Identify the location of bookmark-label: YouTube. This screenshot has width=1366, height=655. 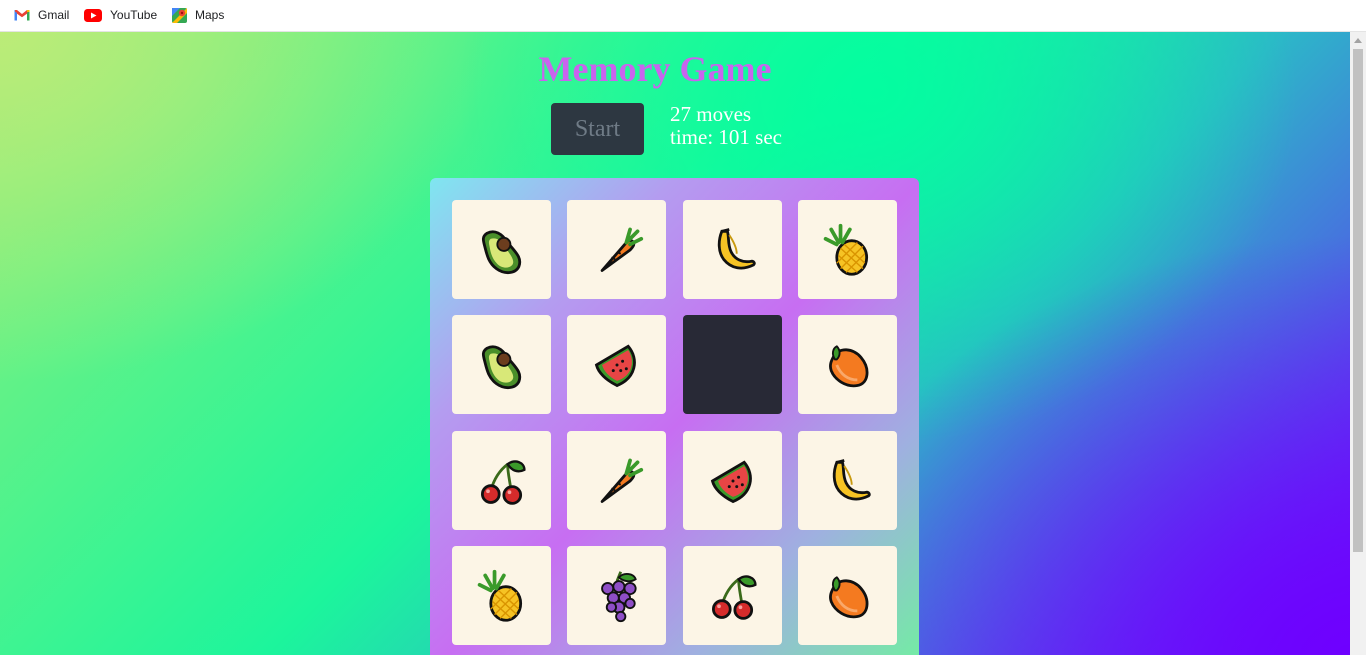
(134, 15).